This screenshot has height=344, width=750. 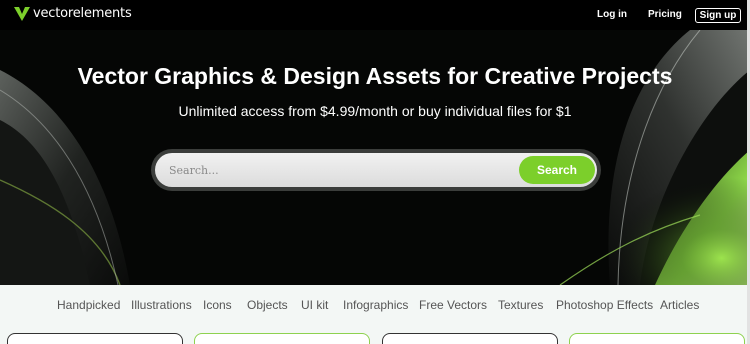 What do you see at coordinates (604, 305) in the screenshot?
I see `category-link-photoshop-effects: Photoshop Effects` at bounding box center [604, 305].